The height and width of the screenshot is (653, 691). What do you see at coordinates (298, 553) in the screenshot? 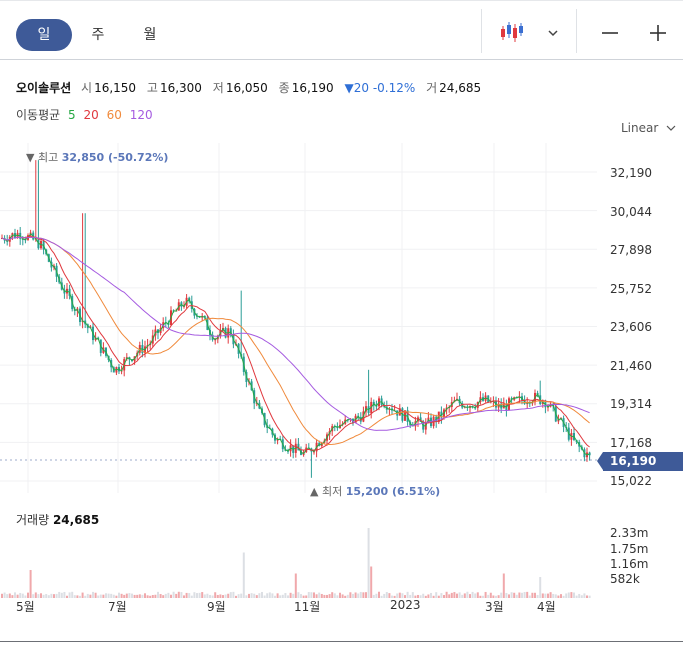
I see `volume-chart` at bounding box center [298, 553].